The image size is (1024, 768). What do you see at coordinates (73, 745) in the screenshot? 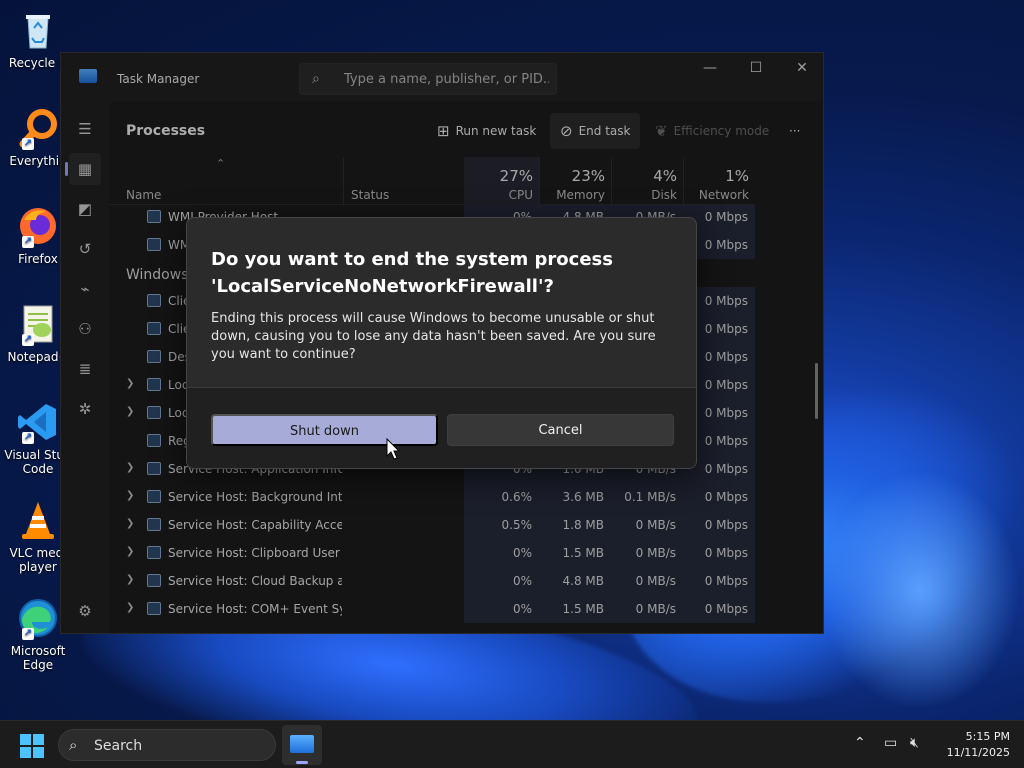
I see `search-icon: ⌕` at bounding box center [73, 745].